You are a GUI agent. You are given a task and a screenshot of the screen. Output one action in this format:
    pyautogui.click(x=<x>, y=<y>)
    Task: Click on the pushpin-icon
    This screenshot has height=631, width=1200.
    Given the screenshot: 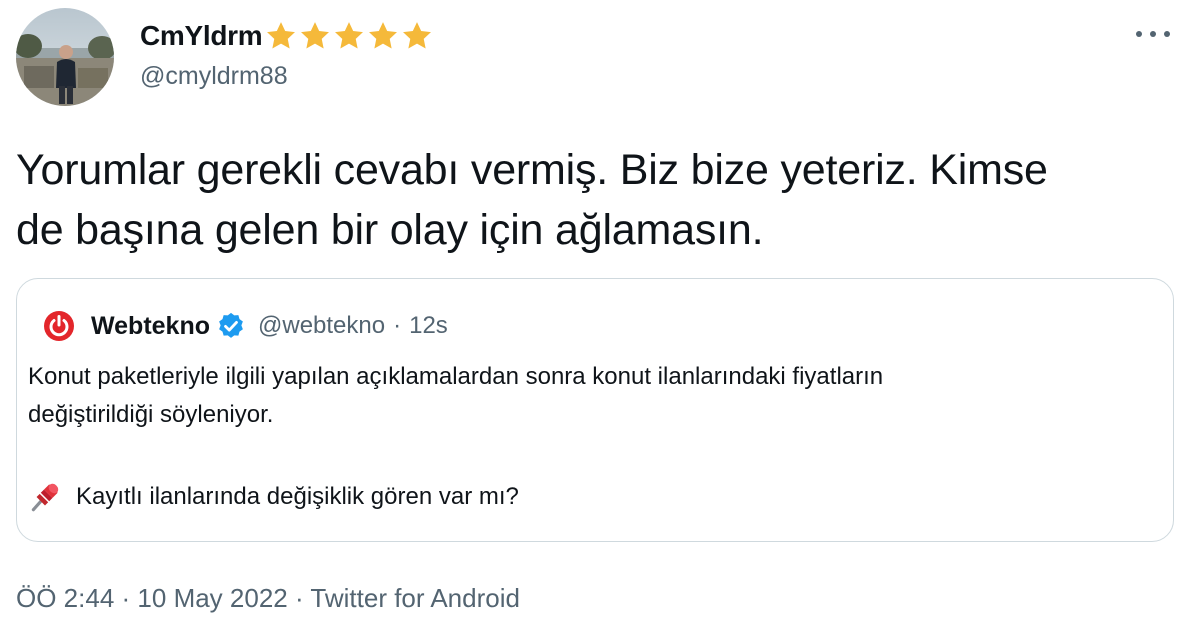 What is the action you would take?
    pyautogui.click(x=45, y=497)
    